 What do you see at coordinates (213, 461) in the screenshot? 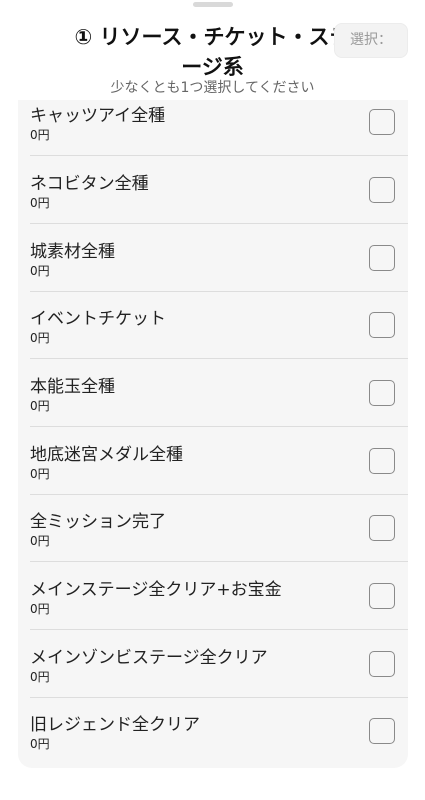
I see `list-item: 地底迷宮メダル全種 0円` at bounding box center [213, 461].